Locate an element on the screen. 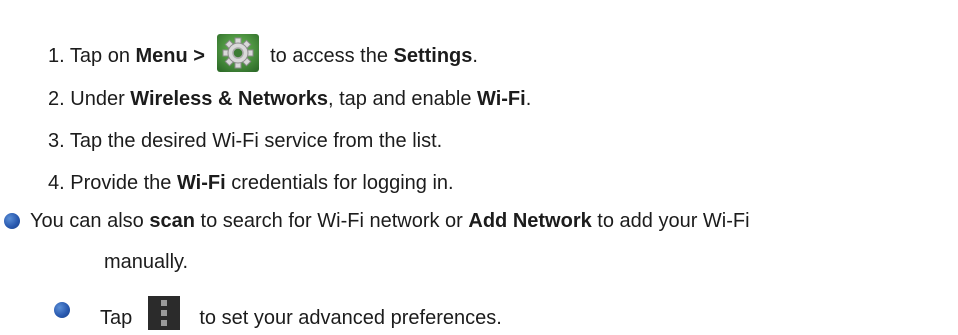 This screenshot has height=335, width=958. step-1: 1. Tap on Menu > to access the Settings. is located at coordinates (263, 53).